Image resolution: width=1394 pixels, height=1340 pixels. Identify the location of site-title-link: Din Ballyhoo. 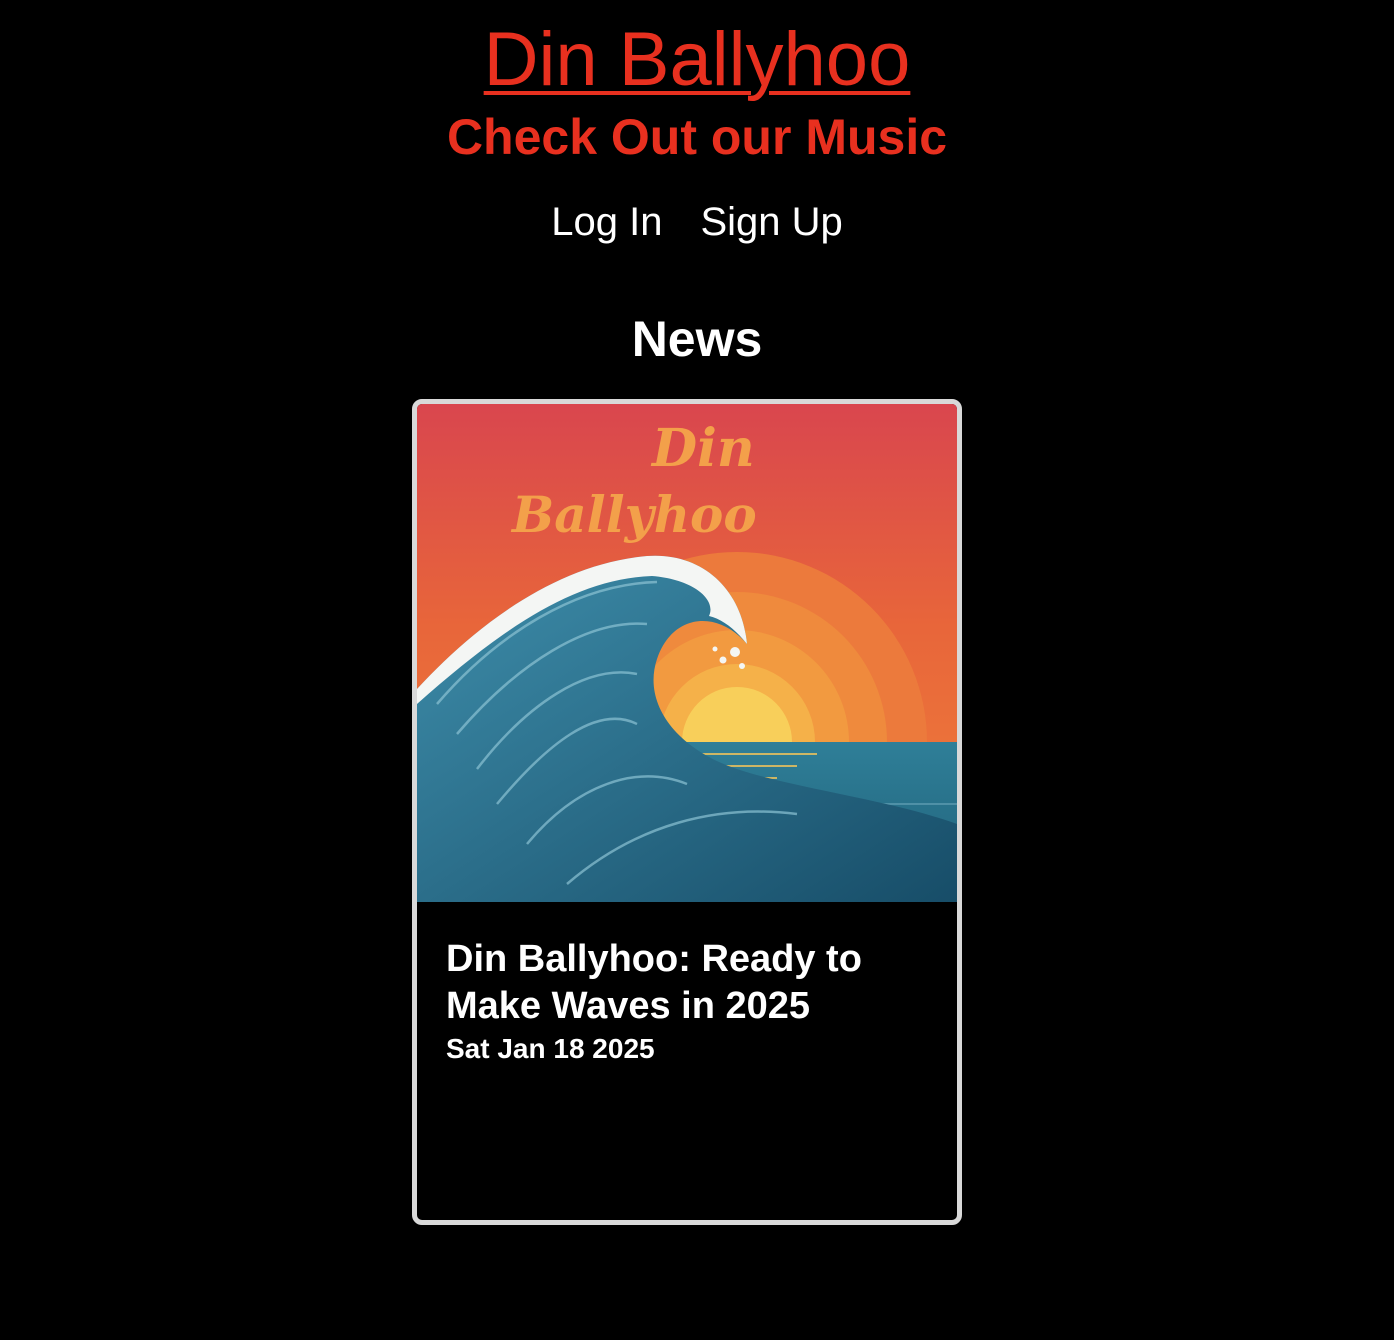
(697, 59).